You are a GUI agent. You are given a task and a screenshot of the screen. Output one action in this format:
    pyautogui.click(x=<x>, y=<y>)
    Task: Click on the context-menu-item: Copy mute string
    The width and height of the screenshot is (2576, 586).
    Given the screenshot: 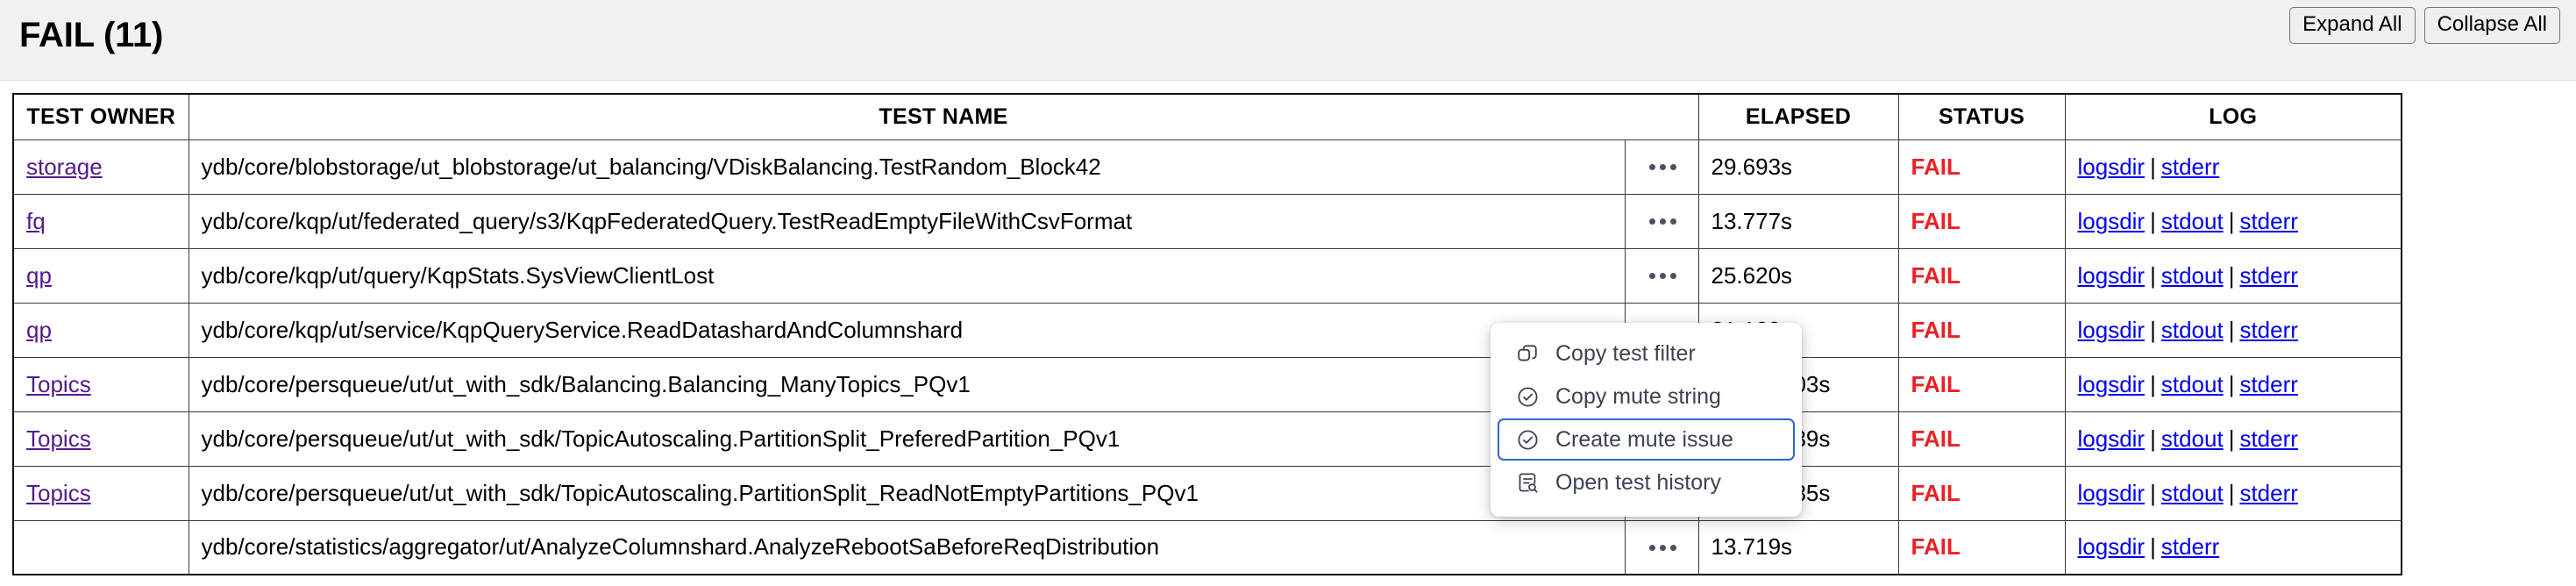 What is the action you would take?
    pyautogui.click(x=1646, y=396)
    